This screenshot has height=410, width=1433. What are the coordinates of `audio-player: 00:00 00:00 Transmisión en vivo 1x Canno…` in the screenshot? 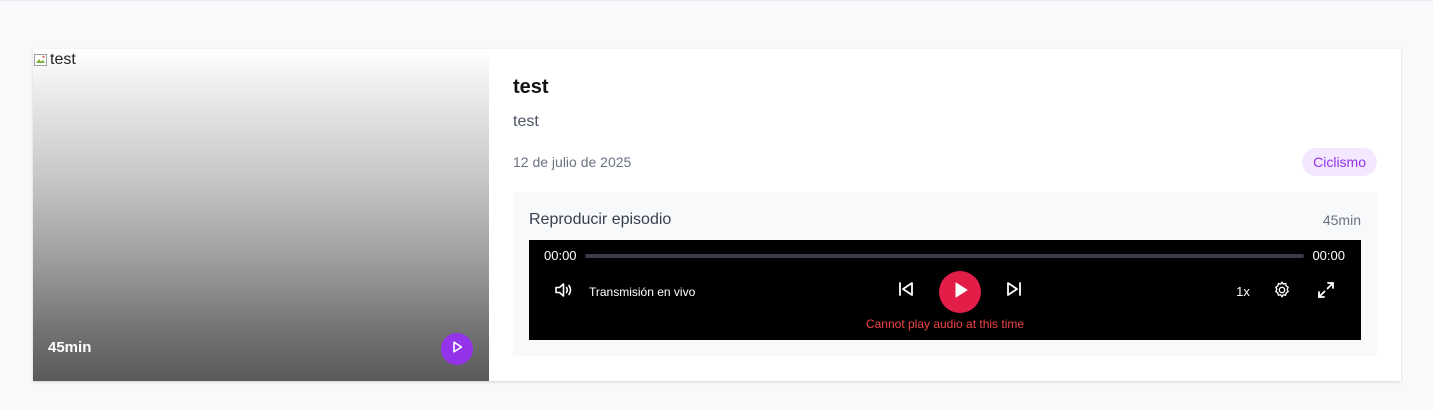 It's located at (945, 290).